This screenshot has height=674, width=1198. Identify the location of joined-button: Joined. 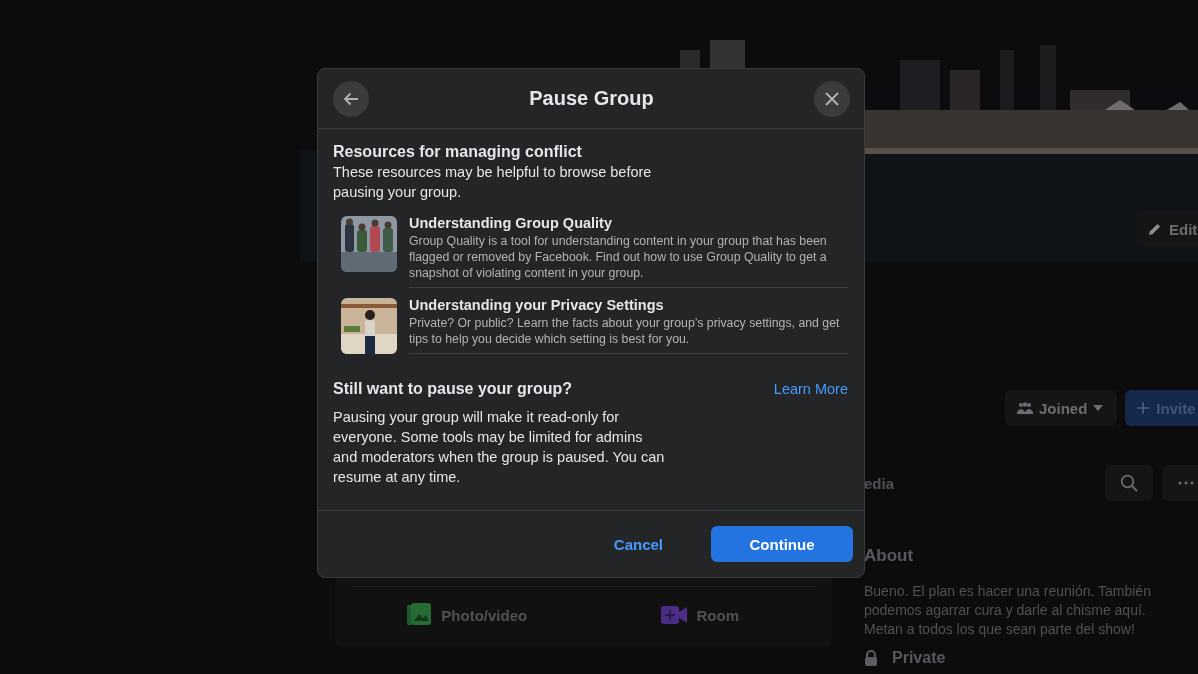
(1061, 408).